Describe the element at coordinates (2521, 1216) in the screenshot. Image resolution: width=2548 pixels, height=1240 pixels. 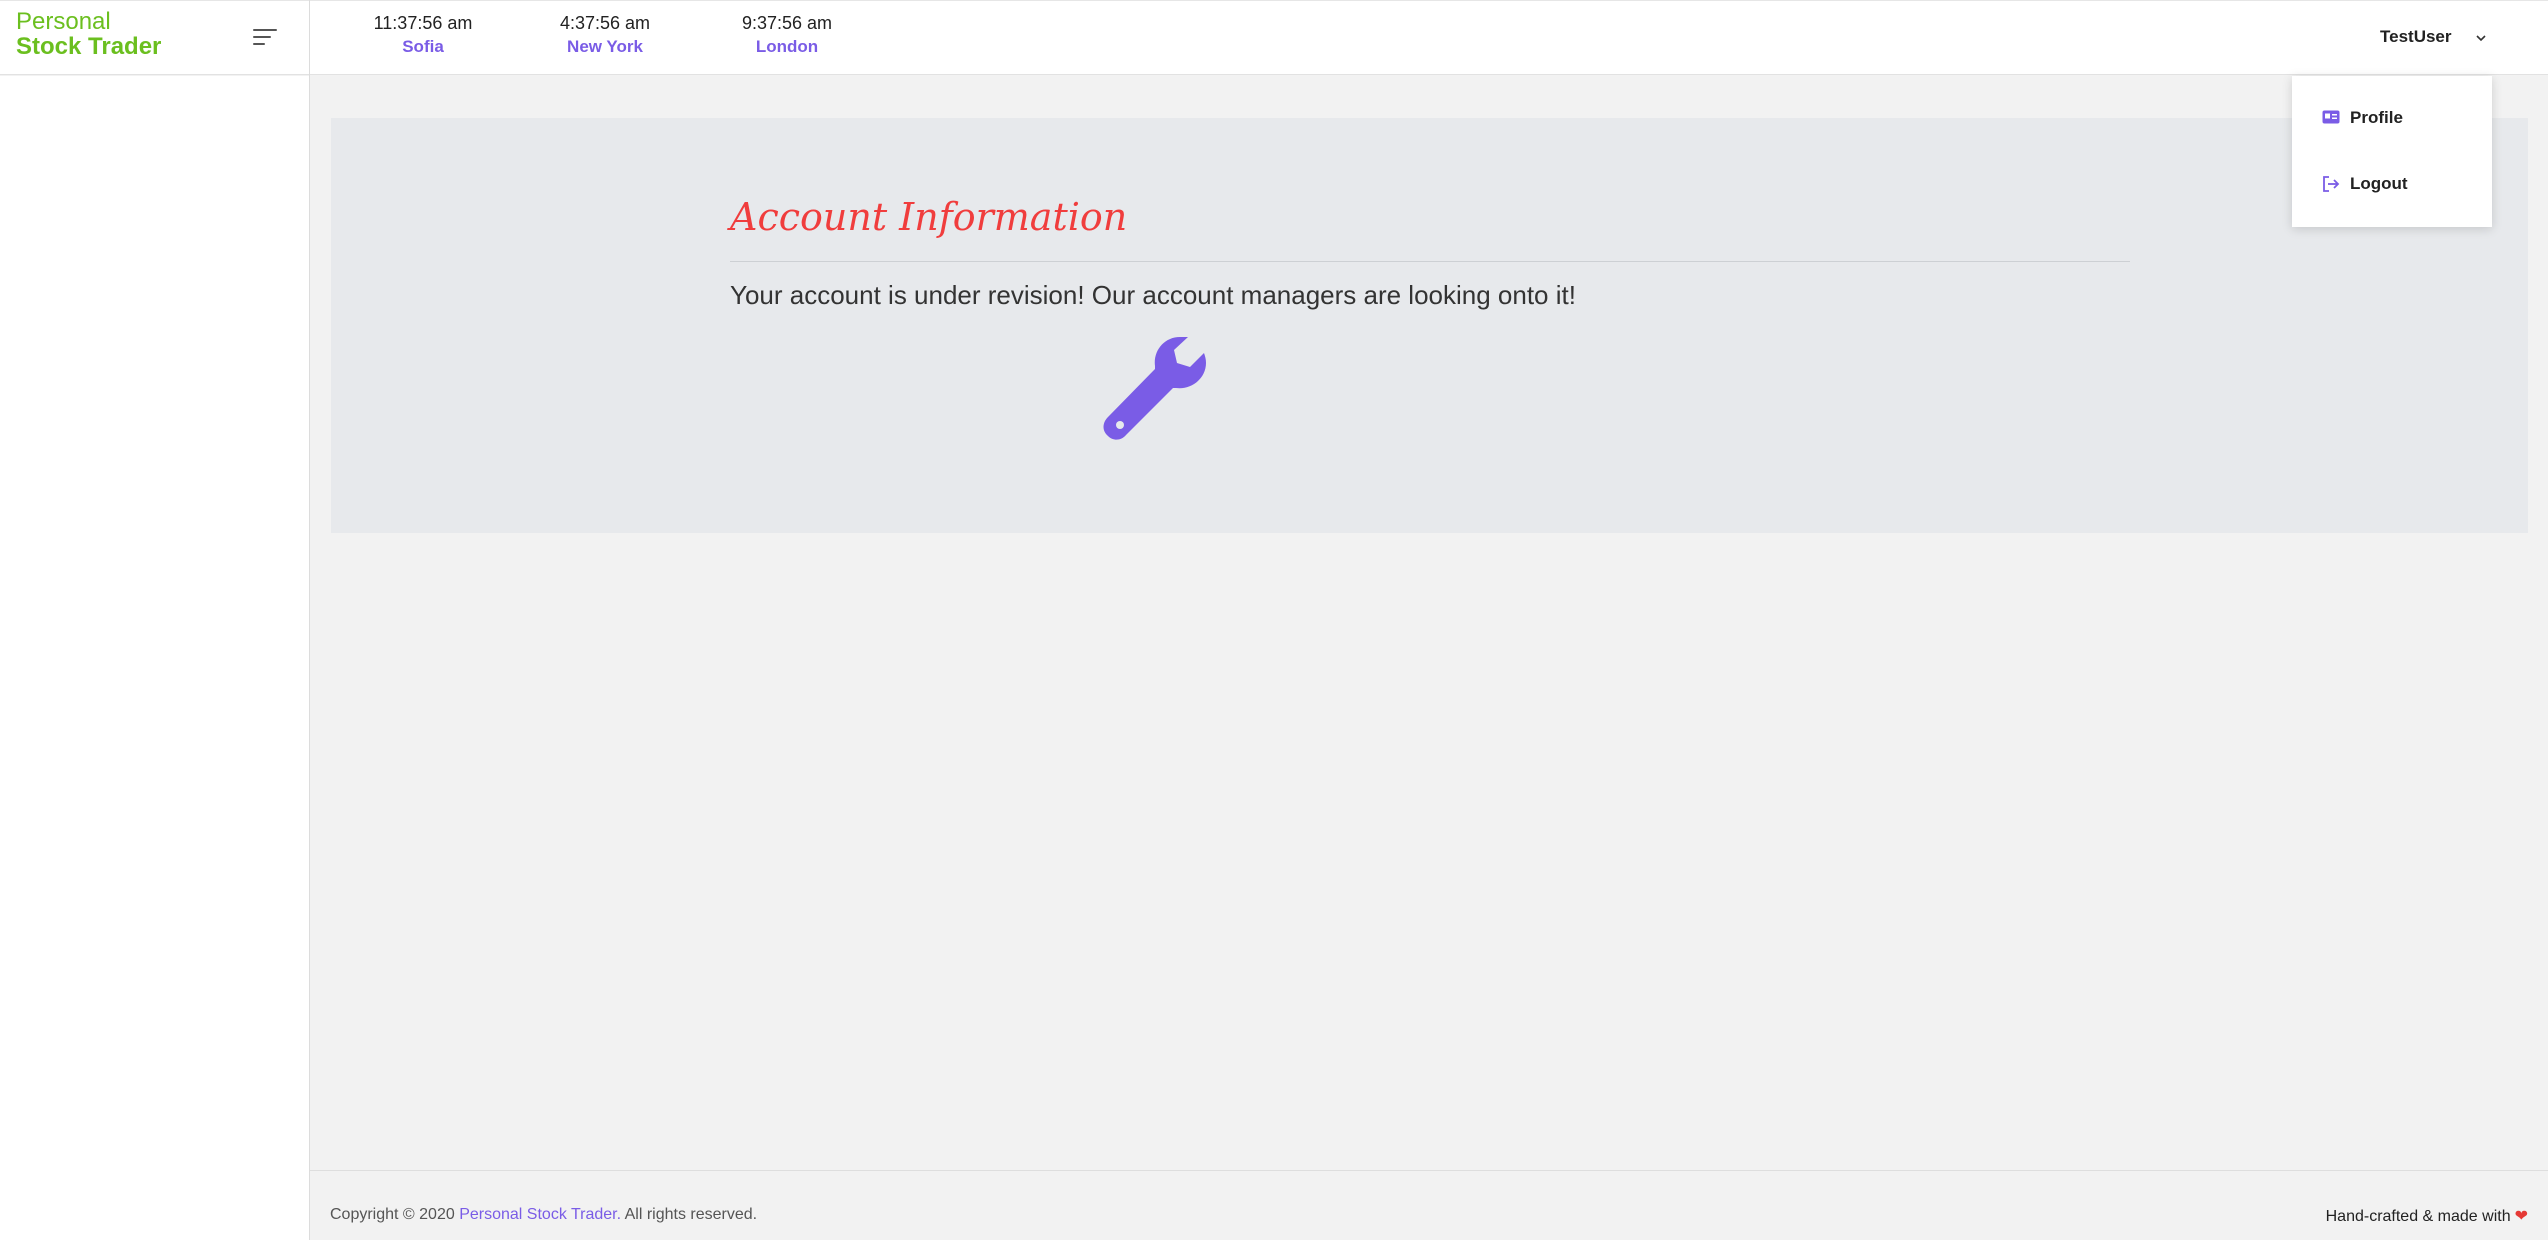
I see `heart-icon: ❤` at that location.